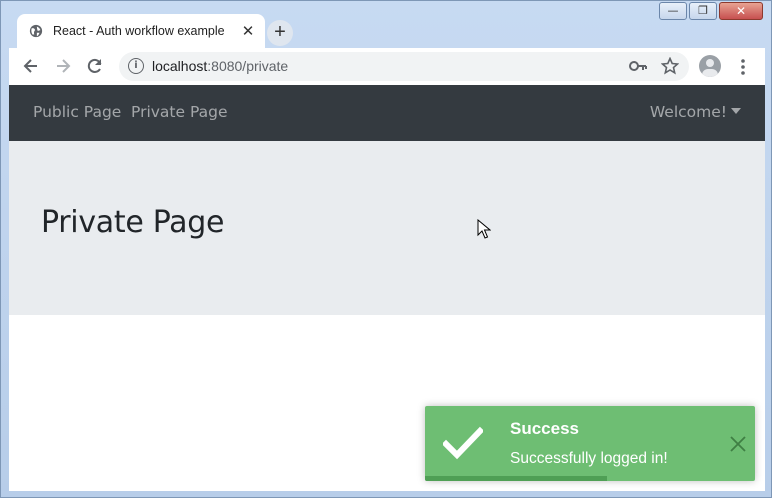 The height and width of the screenshot is (498, 772). I want to click on info-icon: i, so click(136, 66).